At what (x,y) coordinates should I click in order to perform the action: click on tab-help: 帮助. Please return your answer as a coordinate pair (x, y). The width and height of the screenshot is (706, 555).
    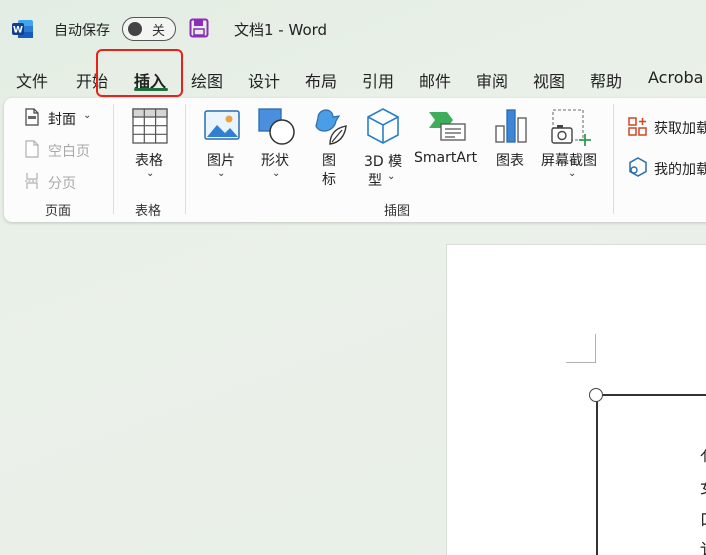
    Looking at the image, I should click on (606, 80).